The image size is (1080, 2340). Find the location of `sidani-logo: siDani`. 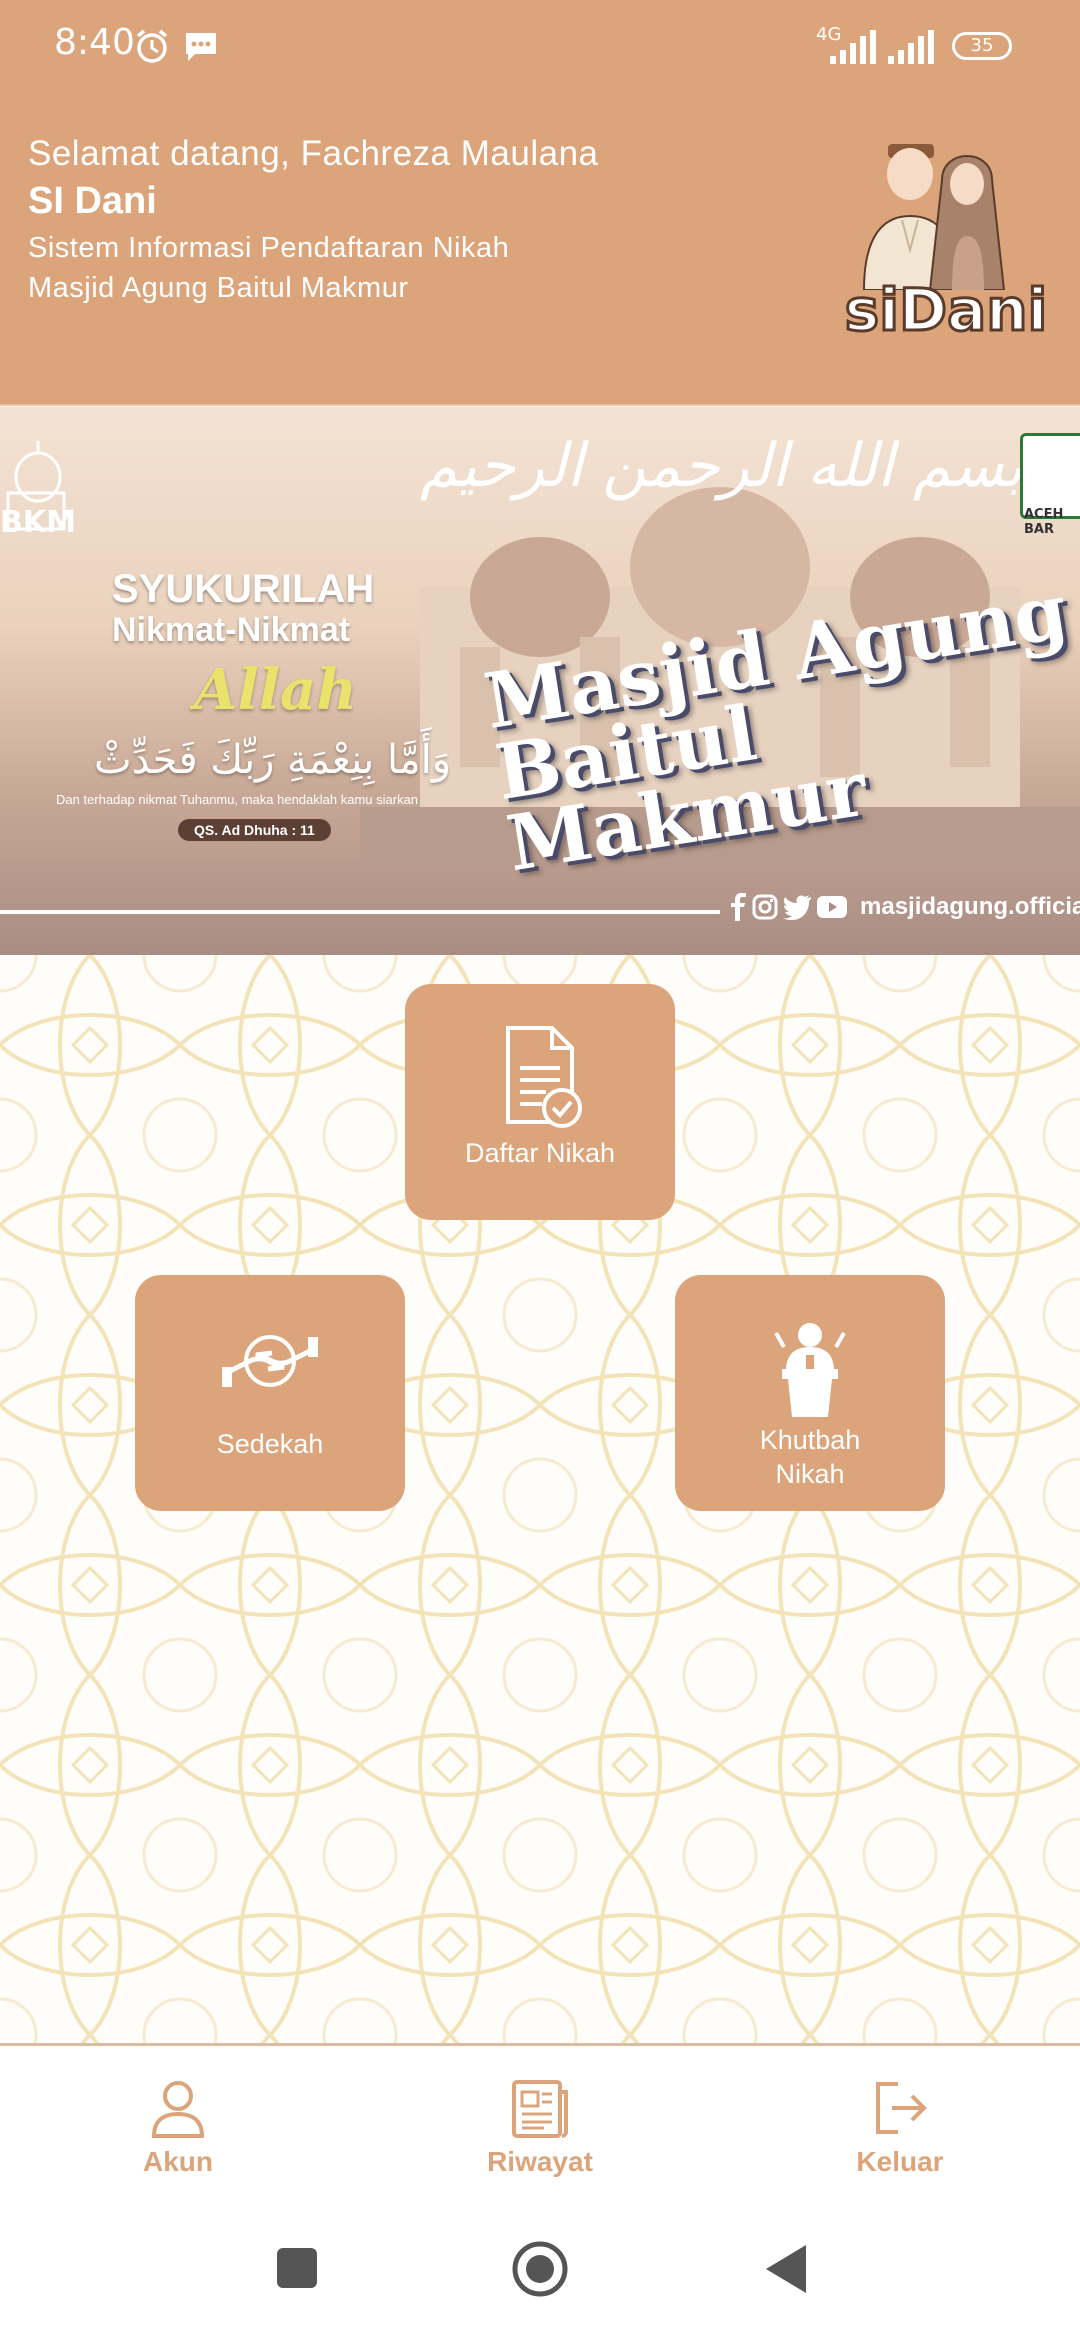

sidani-logo: siDani is located at coordinates (946, 243).